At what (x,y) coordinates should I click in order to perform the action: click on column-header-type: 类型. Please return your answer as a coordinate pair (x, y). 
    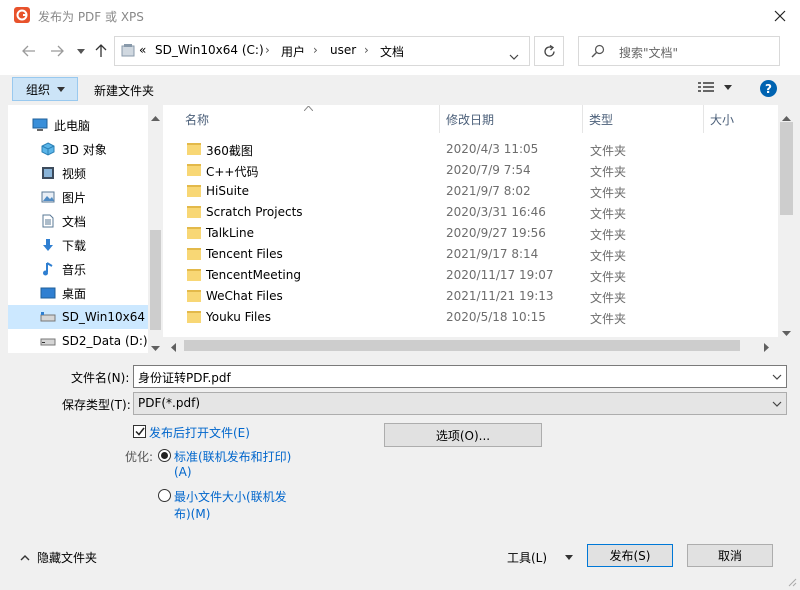
    Looking at the image, I should click on (643, 119).